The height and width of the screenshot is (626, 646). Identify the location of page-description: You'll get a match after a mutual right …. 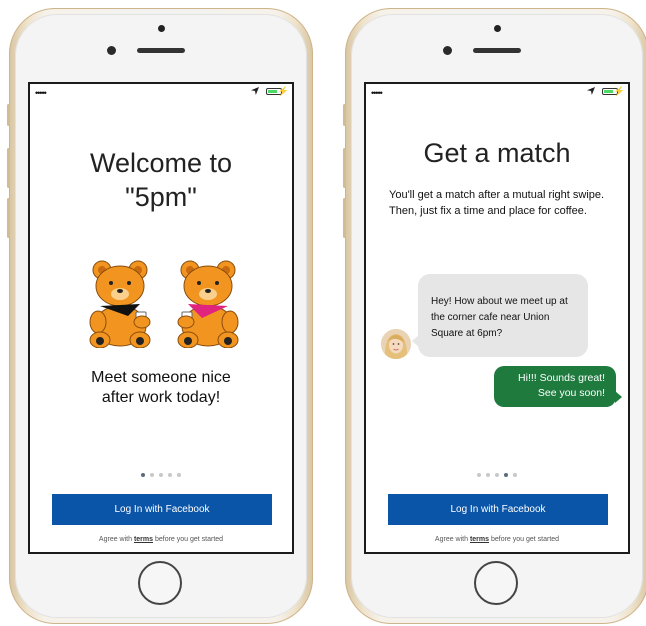
(497, 203).